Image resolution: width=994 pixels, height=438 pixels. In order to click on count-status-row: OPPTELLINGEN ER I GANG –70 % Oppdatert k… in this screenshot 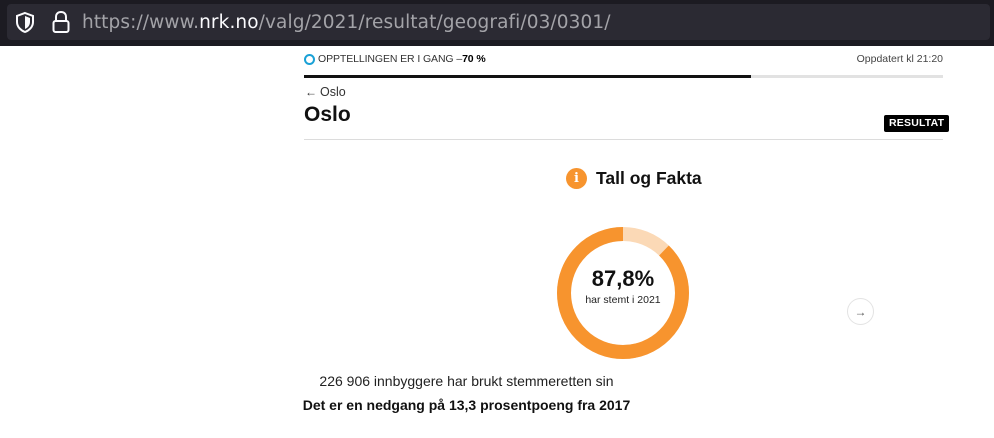, I will do `click(623, 60)`.